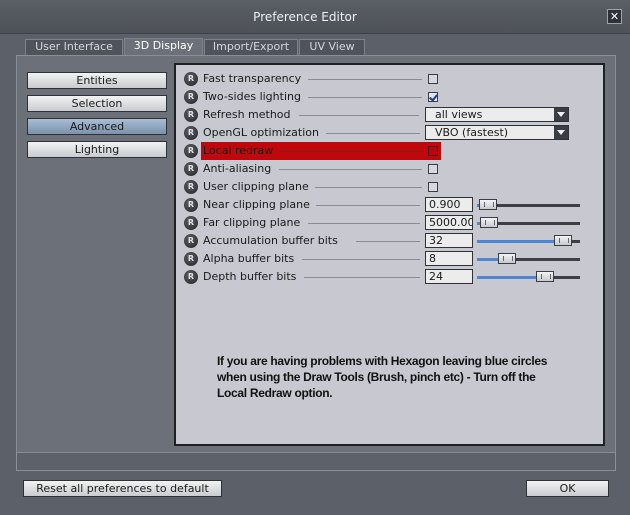 Image resolution: width=630 pixels, height=515 pixels. What do you see at coordinates (256, 204) in the screenshot?
I see `setting-label: Near clipping plane` at bounding box center [256, 204].